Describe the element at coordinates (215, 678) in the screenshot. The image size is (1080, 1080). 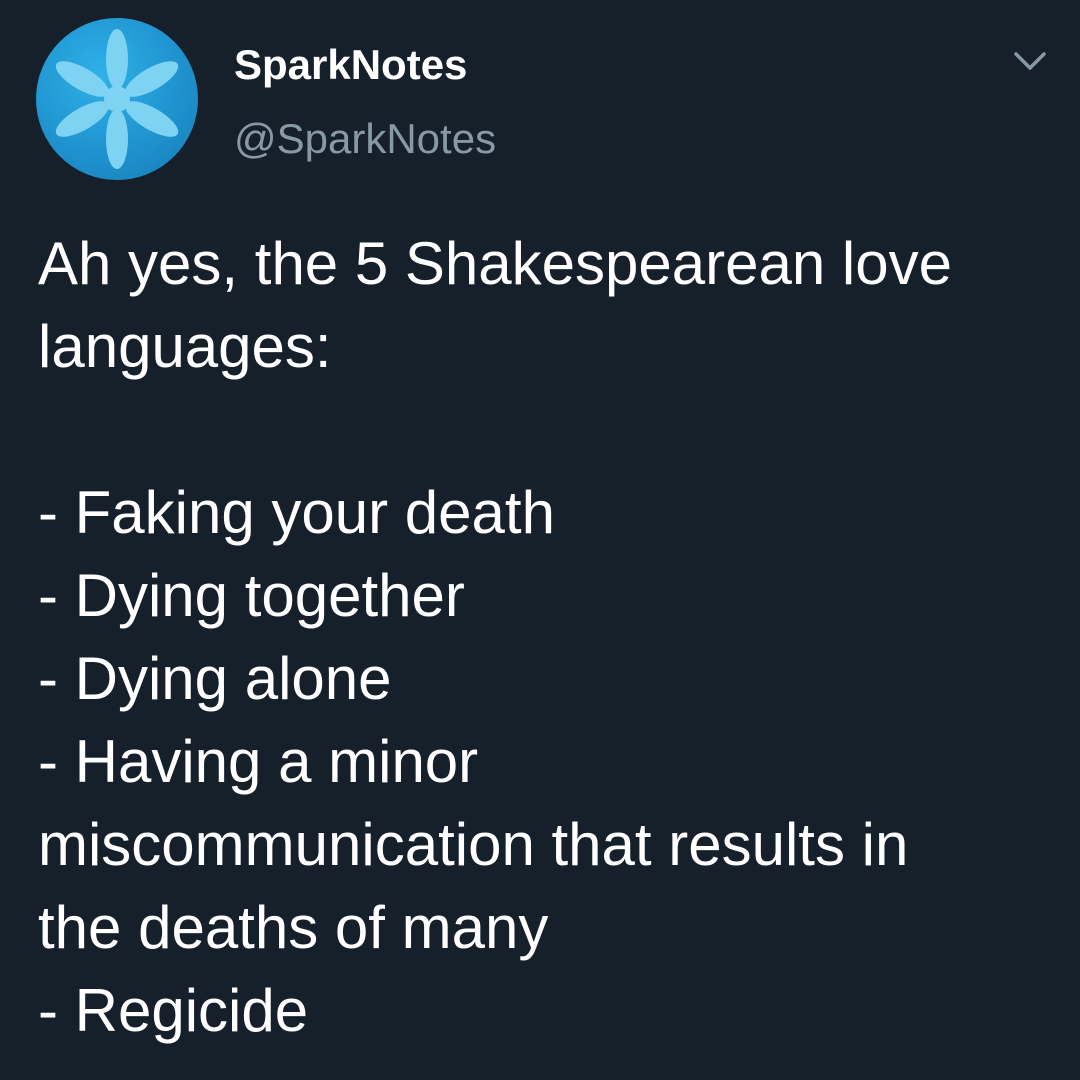
I see `list-item: - Dying alone` at that location.